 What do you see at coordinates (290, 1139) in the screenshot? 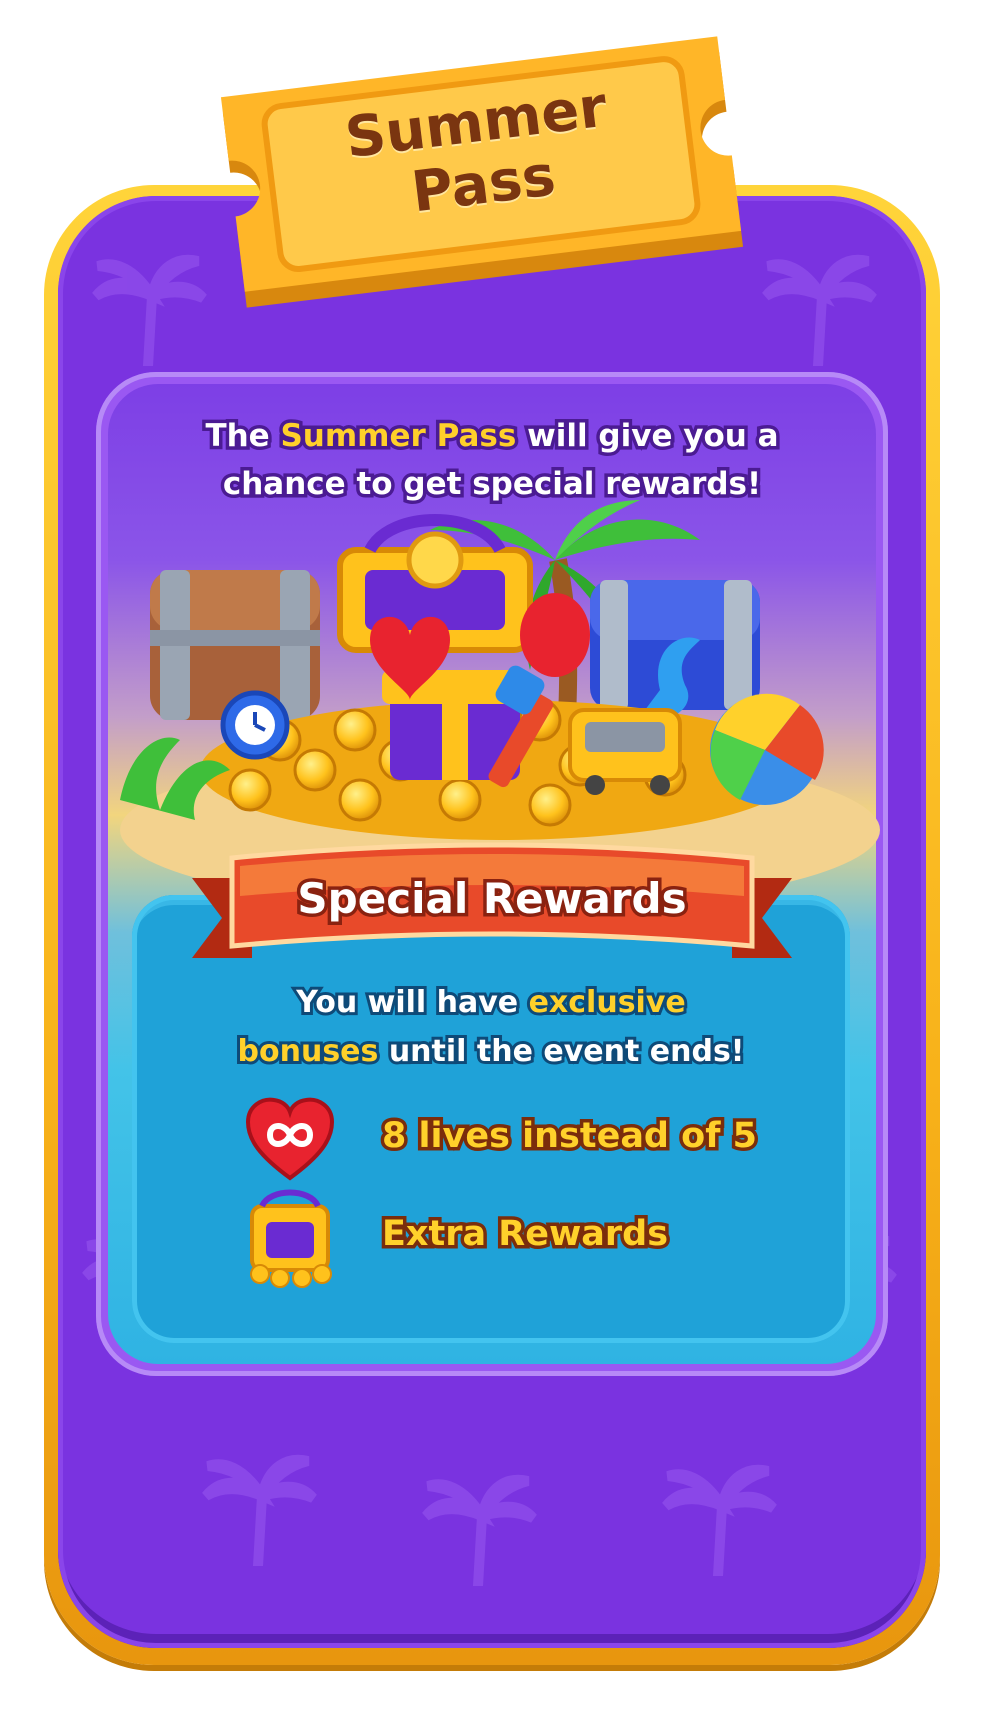
I see `infinity-heart-icon` at bounding box center [290, 1139].